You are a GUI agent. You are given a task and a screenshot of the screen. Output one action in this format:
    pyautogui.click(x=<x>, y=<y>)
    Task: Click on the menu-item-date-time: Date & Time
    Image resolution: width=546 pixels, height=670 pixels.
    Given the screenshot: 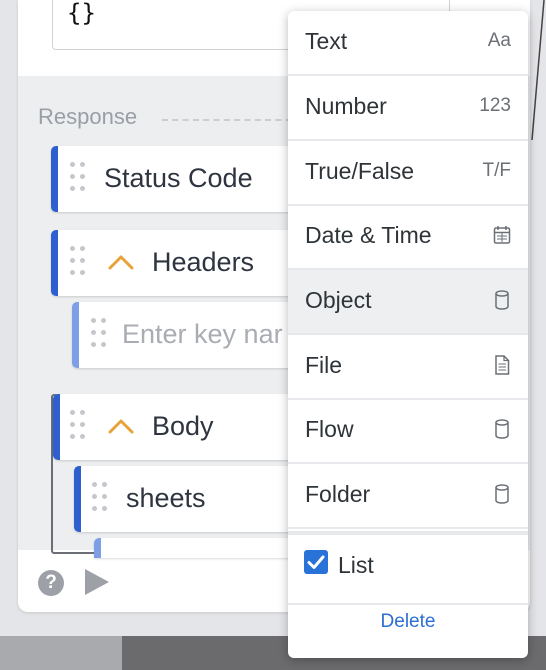 What is the action you would take?
    pyautogui.click(x=408, y=237)
    